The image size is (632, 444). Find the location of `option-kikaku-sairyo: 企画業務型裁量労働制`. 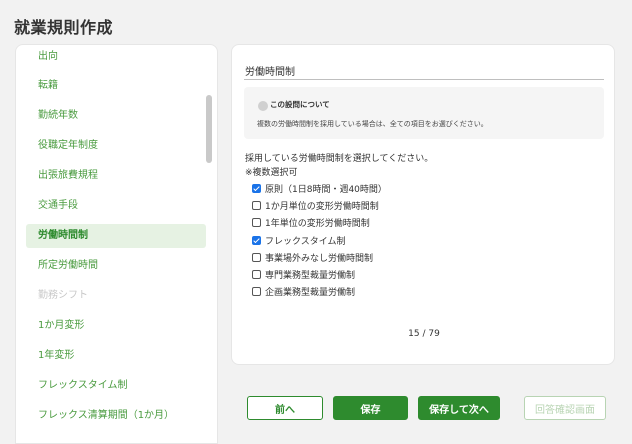

option-kikaku-sairyo: 企画業務型裁量労働制 is located at coordinates (303, 291).